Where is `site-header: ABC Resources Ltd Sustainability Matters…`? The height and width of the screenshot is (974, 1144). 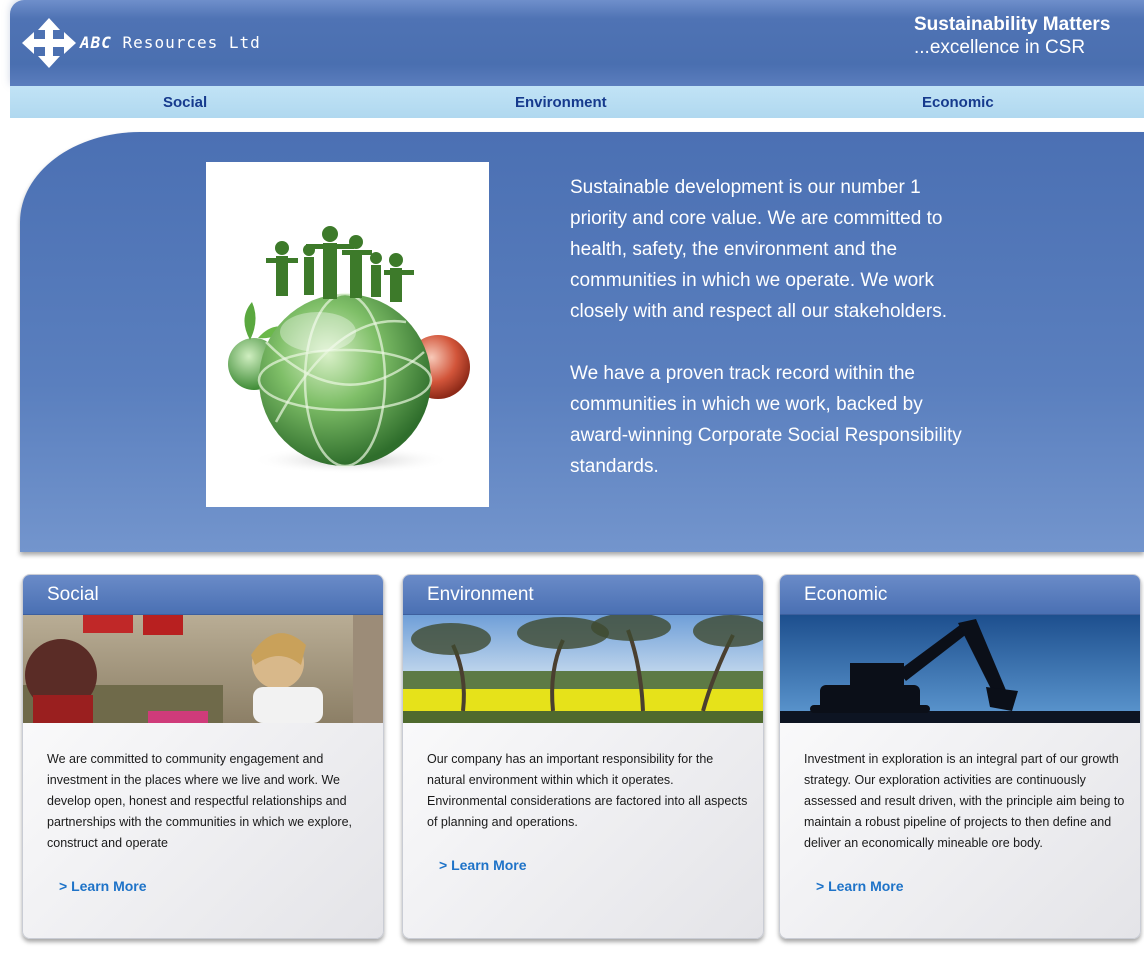 site-header: ABC Resources Ltd Sustainability Matters… is located at coordinates (577, 43).